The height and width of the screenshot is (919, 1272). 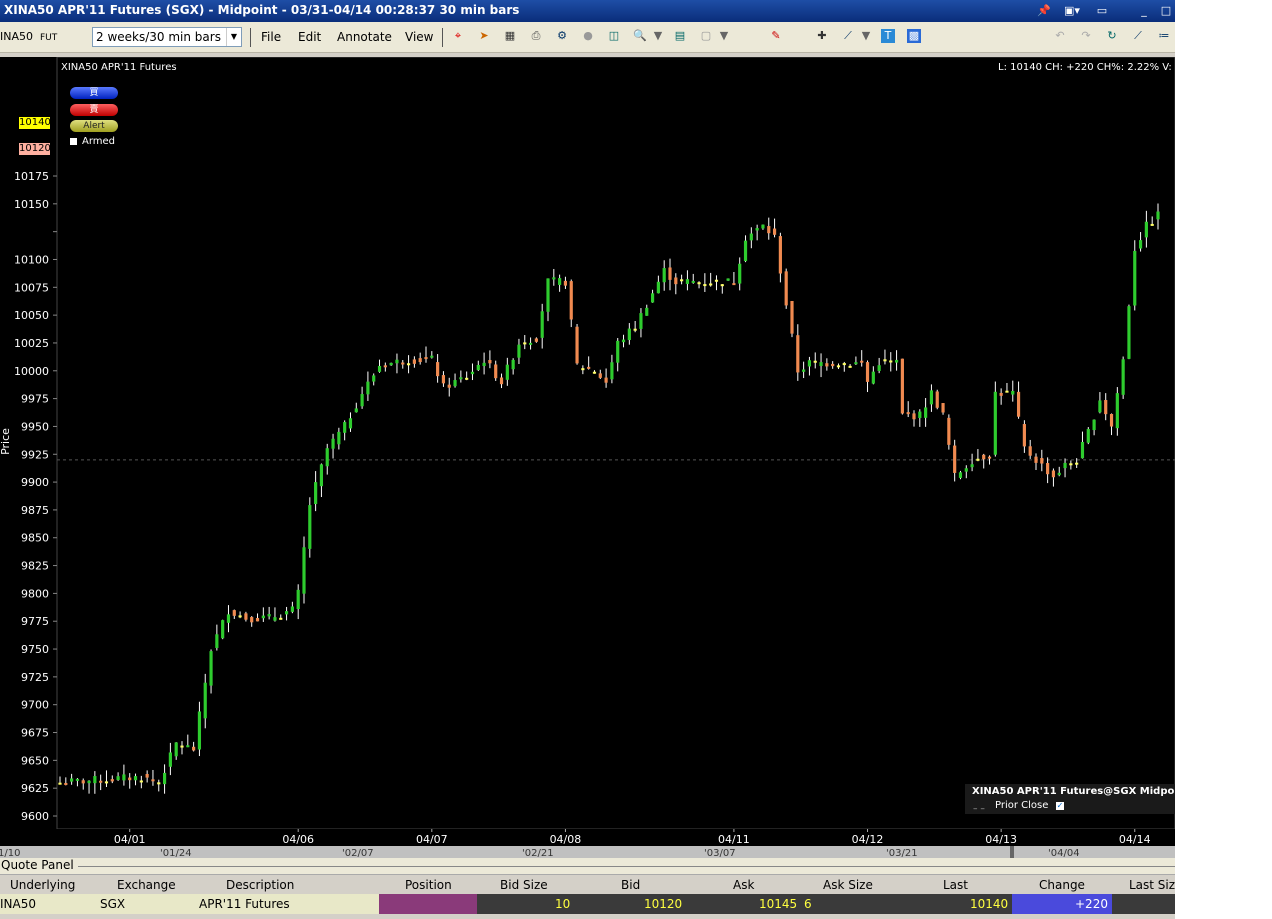 What do you see at coordinates (706, 36) in the screenshot?
I see `template-icon: ▢` at bounding box center [706, 36].